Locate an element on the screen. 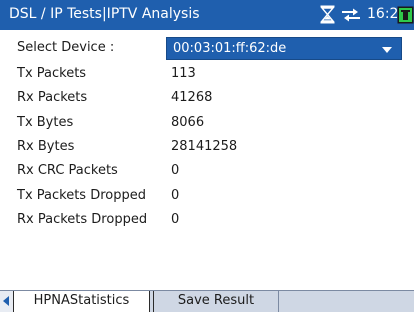 The width and height of the screenshot is (414, 312). stat-label: Tx Bytes is located at coordinates (45, 122).